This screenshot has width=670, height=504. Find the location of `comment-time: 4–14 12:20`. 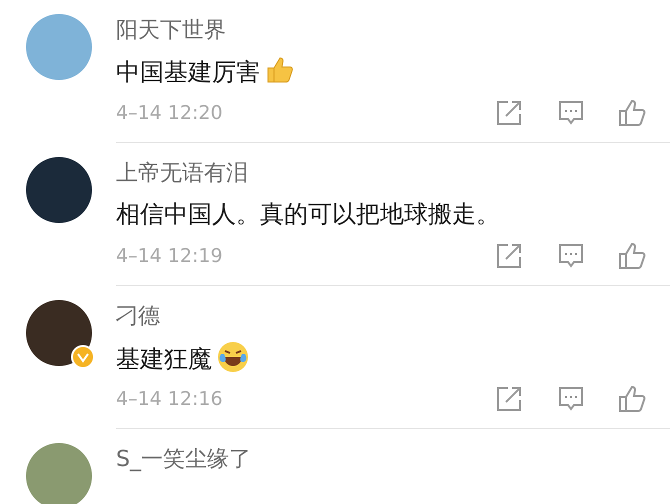

comment-time: 4–14 12:20 is located at coordinates (170, 113).